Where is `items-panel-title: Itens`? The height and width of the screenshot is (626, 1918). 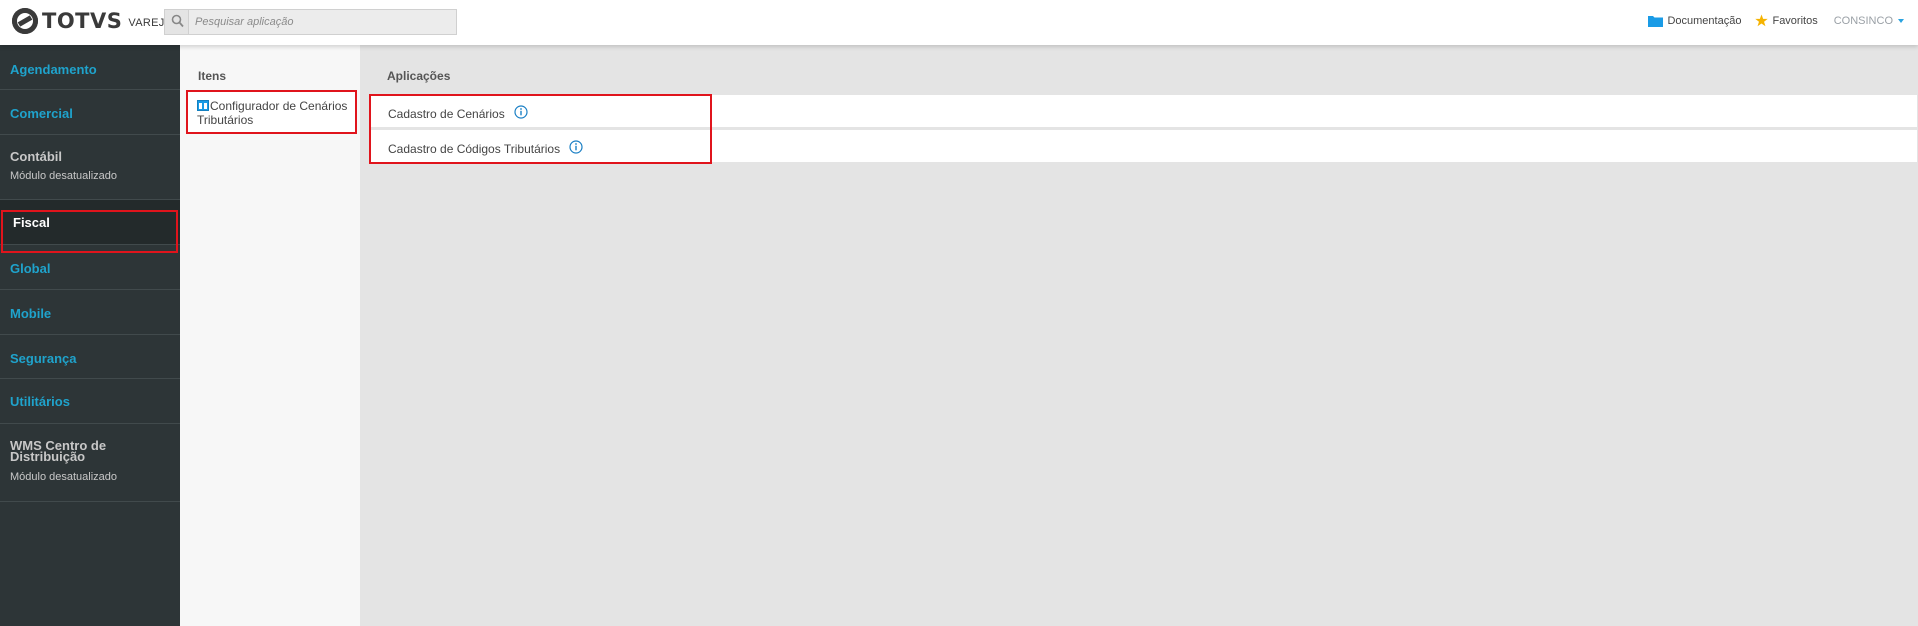 items-panel-title: Itens is located at coordinates (212, 76).